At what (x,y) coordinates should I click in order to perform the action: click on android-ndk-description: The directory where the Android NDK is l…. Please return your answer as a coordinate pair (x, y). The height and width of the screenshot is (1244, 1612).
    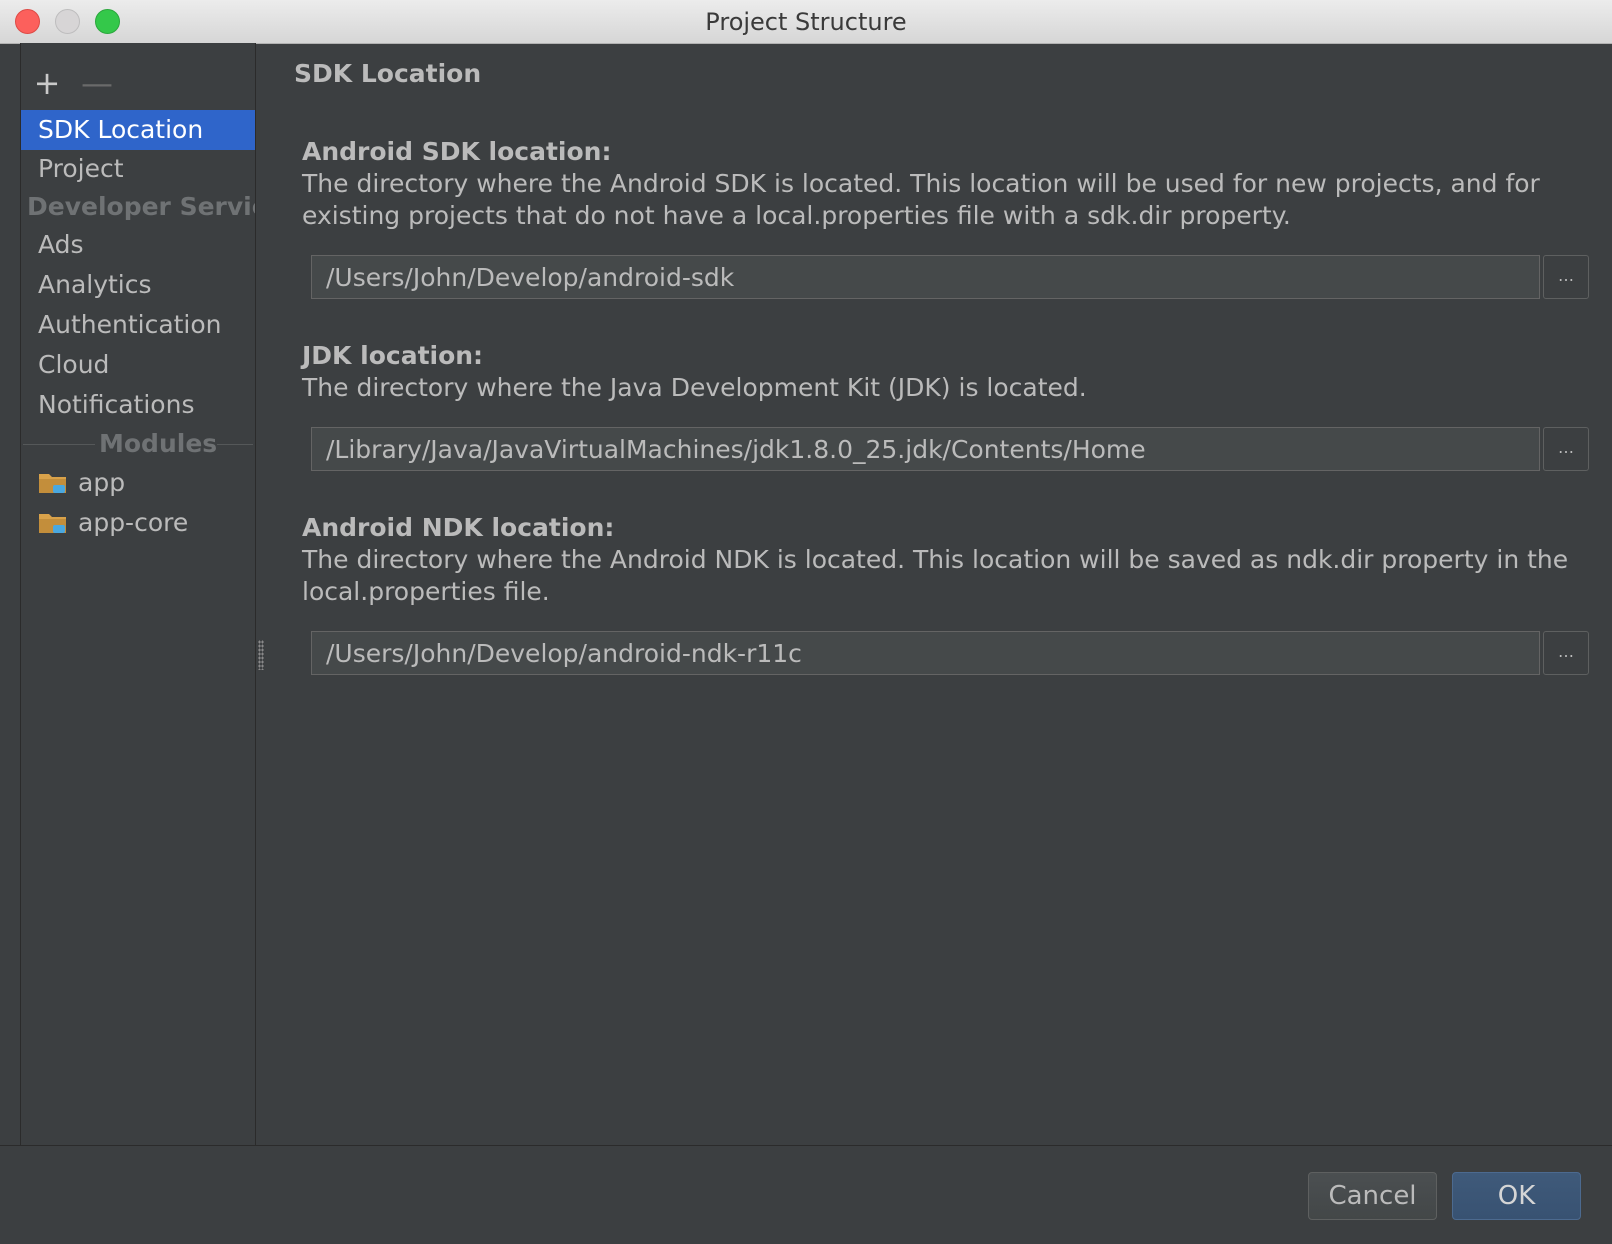
    Looking at the image, I should click on (935, 575).